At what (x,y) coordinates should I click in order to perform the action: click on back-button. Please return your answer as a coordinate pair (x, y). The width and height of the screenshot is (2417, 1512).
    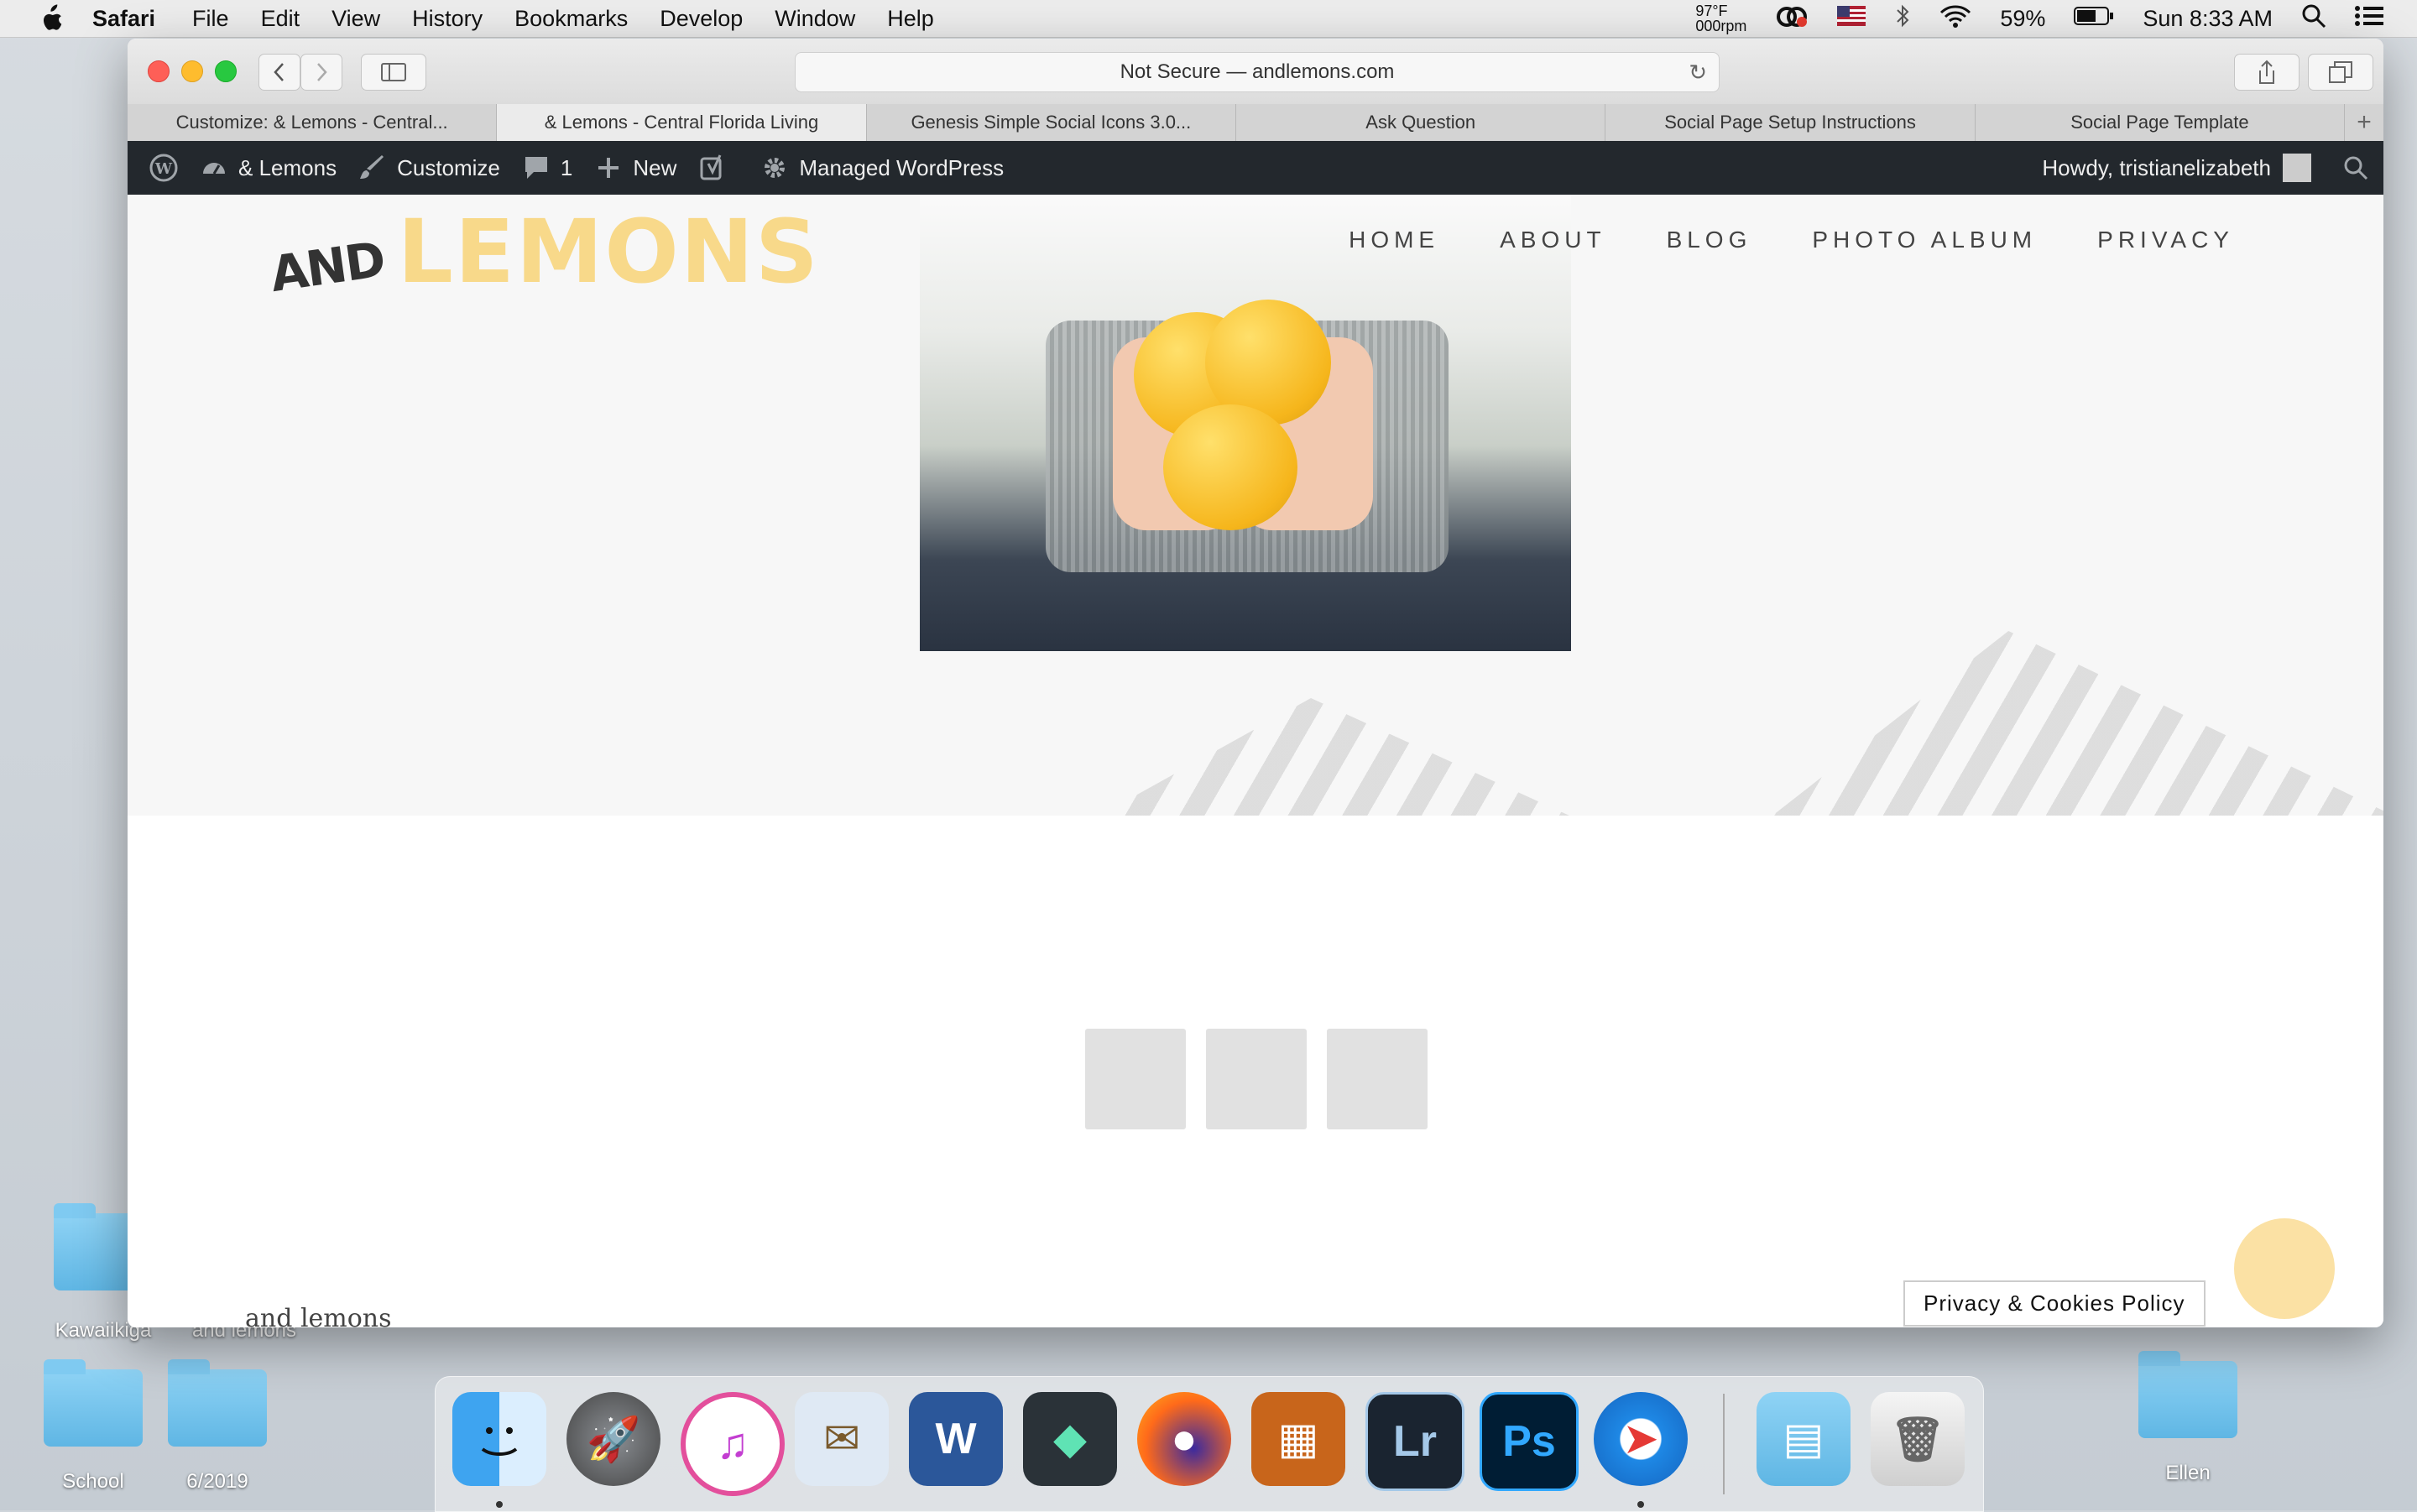
    Looking at the image, I should click on (279, 72).